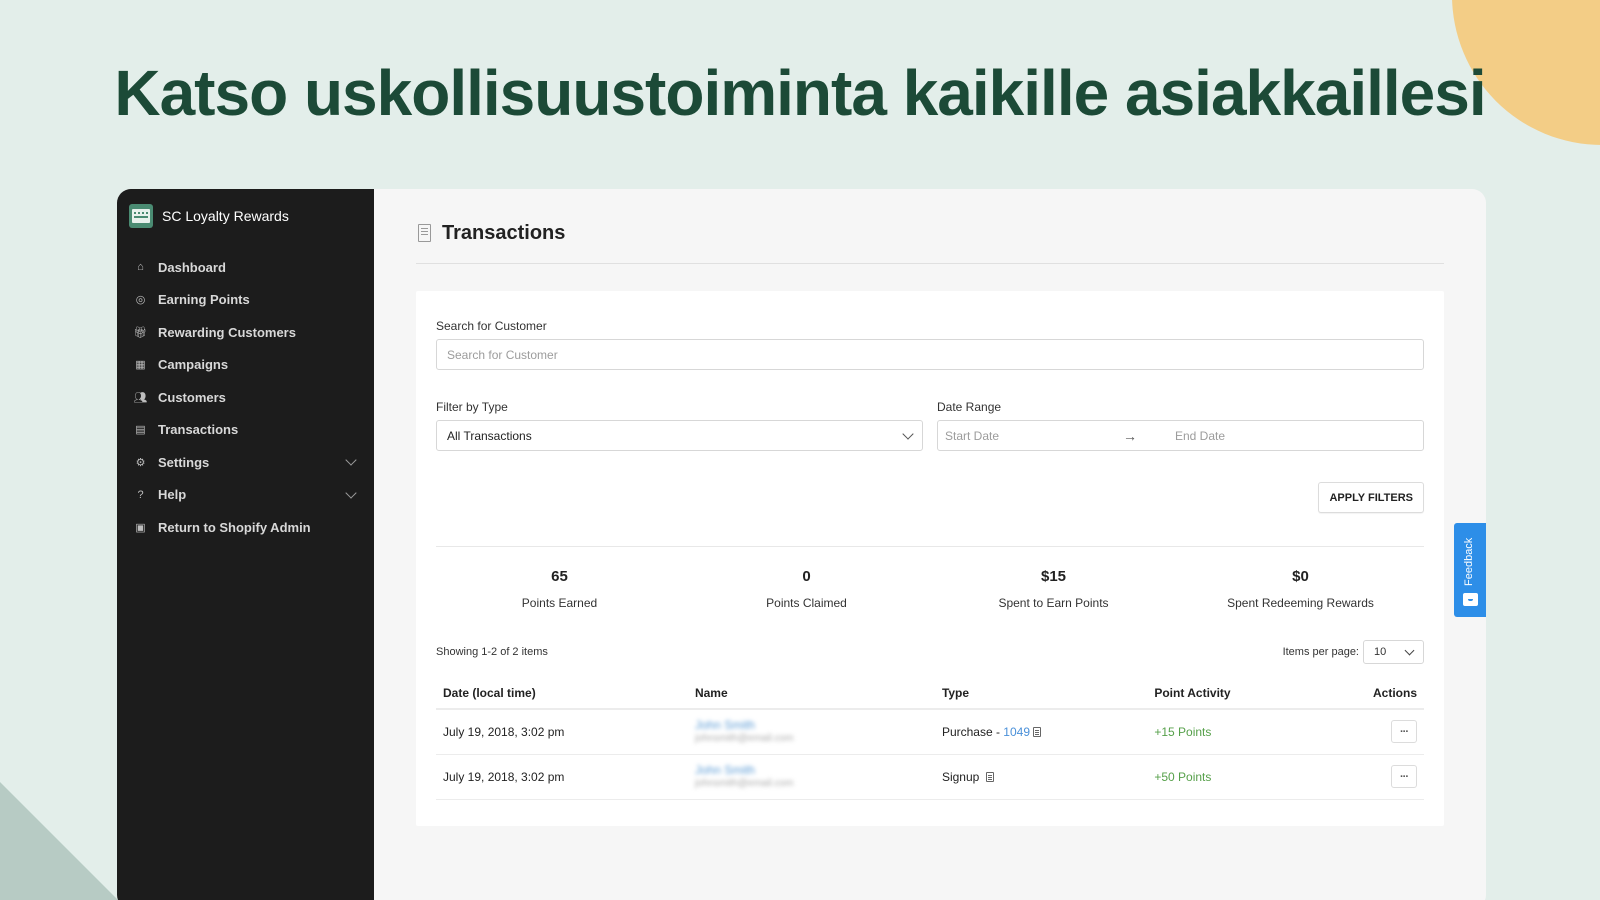 The width and height of the screenshot is (1600, 900). Describe the element at coordinates (424, 233) in the screenshot. I see `receipt-icon` at that location.